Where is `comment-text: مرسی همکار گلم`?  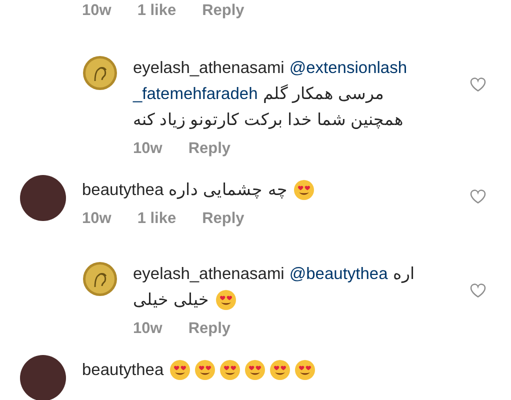 comment-text: مرسی همکار گلم is located at coordinates (323, 94).